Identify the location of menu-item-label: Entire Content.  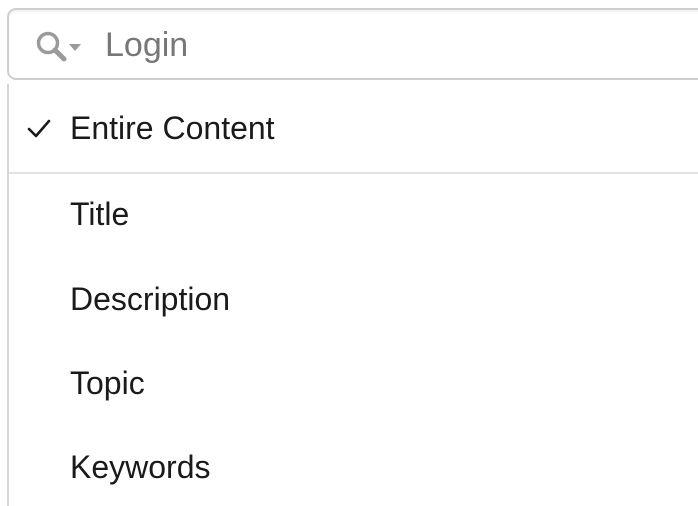
(172, 128).